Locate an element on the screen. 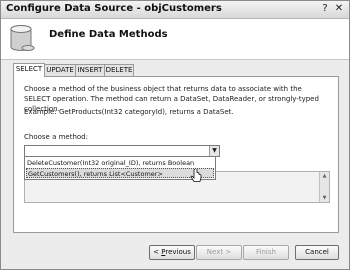  window-title: Configure Data Source - objCustomers is located at coordinates (114, 8).